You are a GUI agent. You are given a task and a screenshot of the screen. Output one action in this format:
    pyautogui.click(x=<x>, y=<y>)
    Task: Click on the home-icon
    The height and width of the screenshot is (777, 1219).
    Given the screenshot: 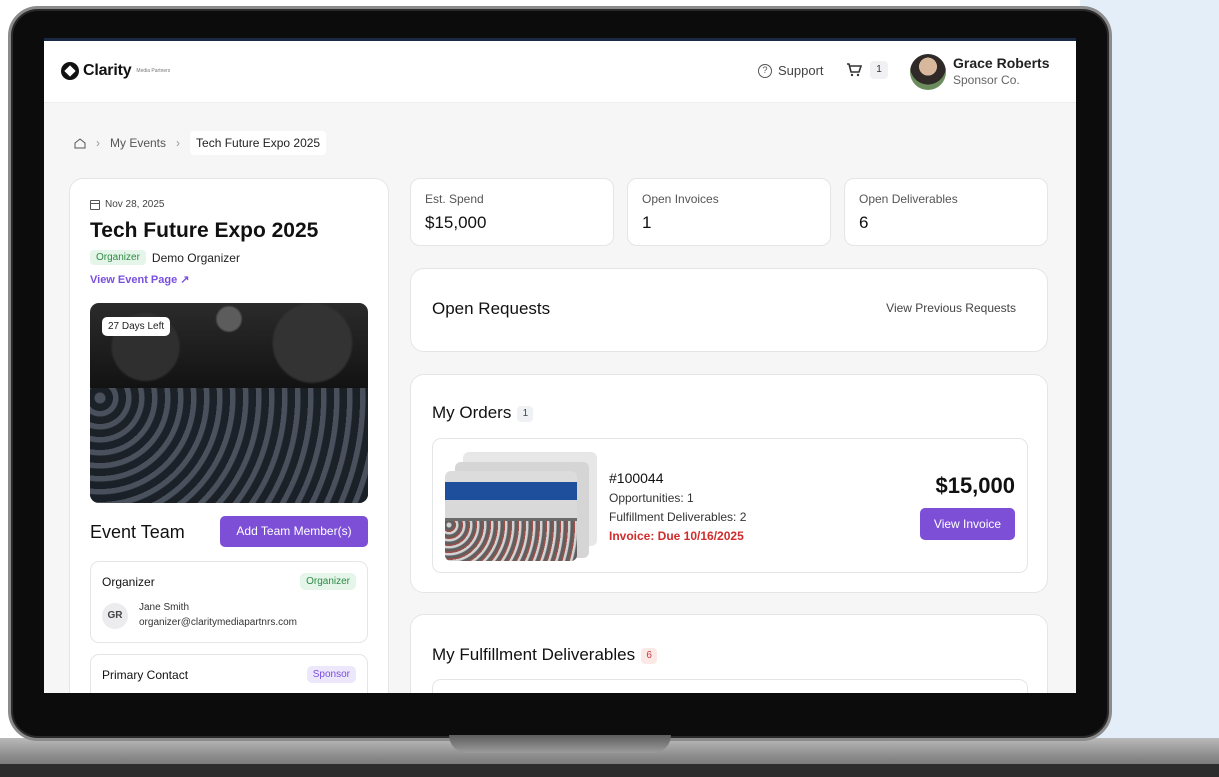 What is the action you would take?
    pyautogui.click(x=80, y=143)
    